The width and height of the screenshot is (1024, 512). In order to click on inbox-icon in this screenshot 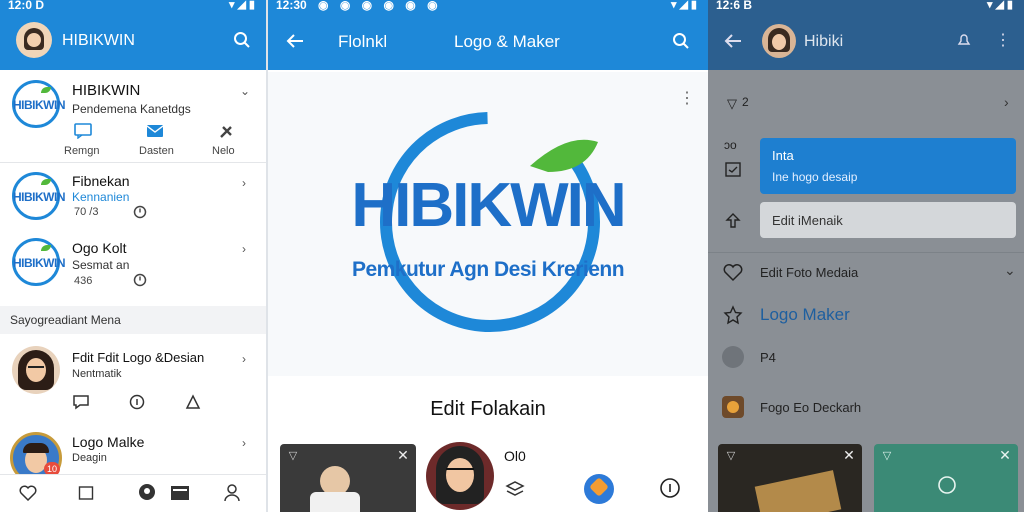, I will do `click(155, 131)`.